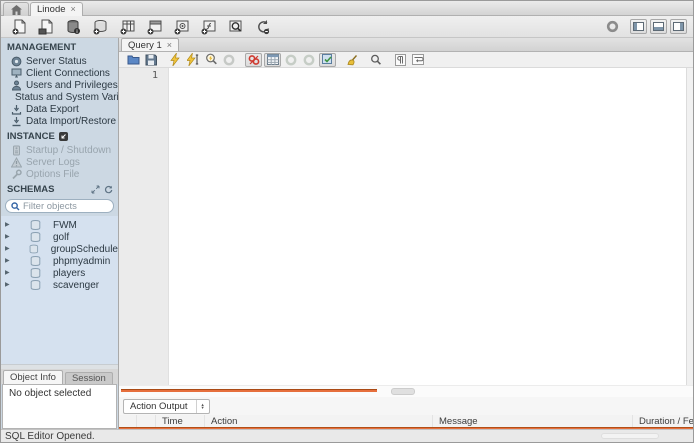  I want to click on left-panel-icon, so click(638, 26).